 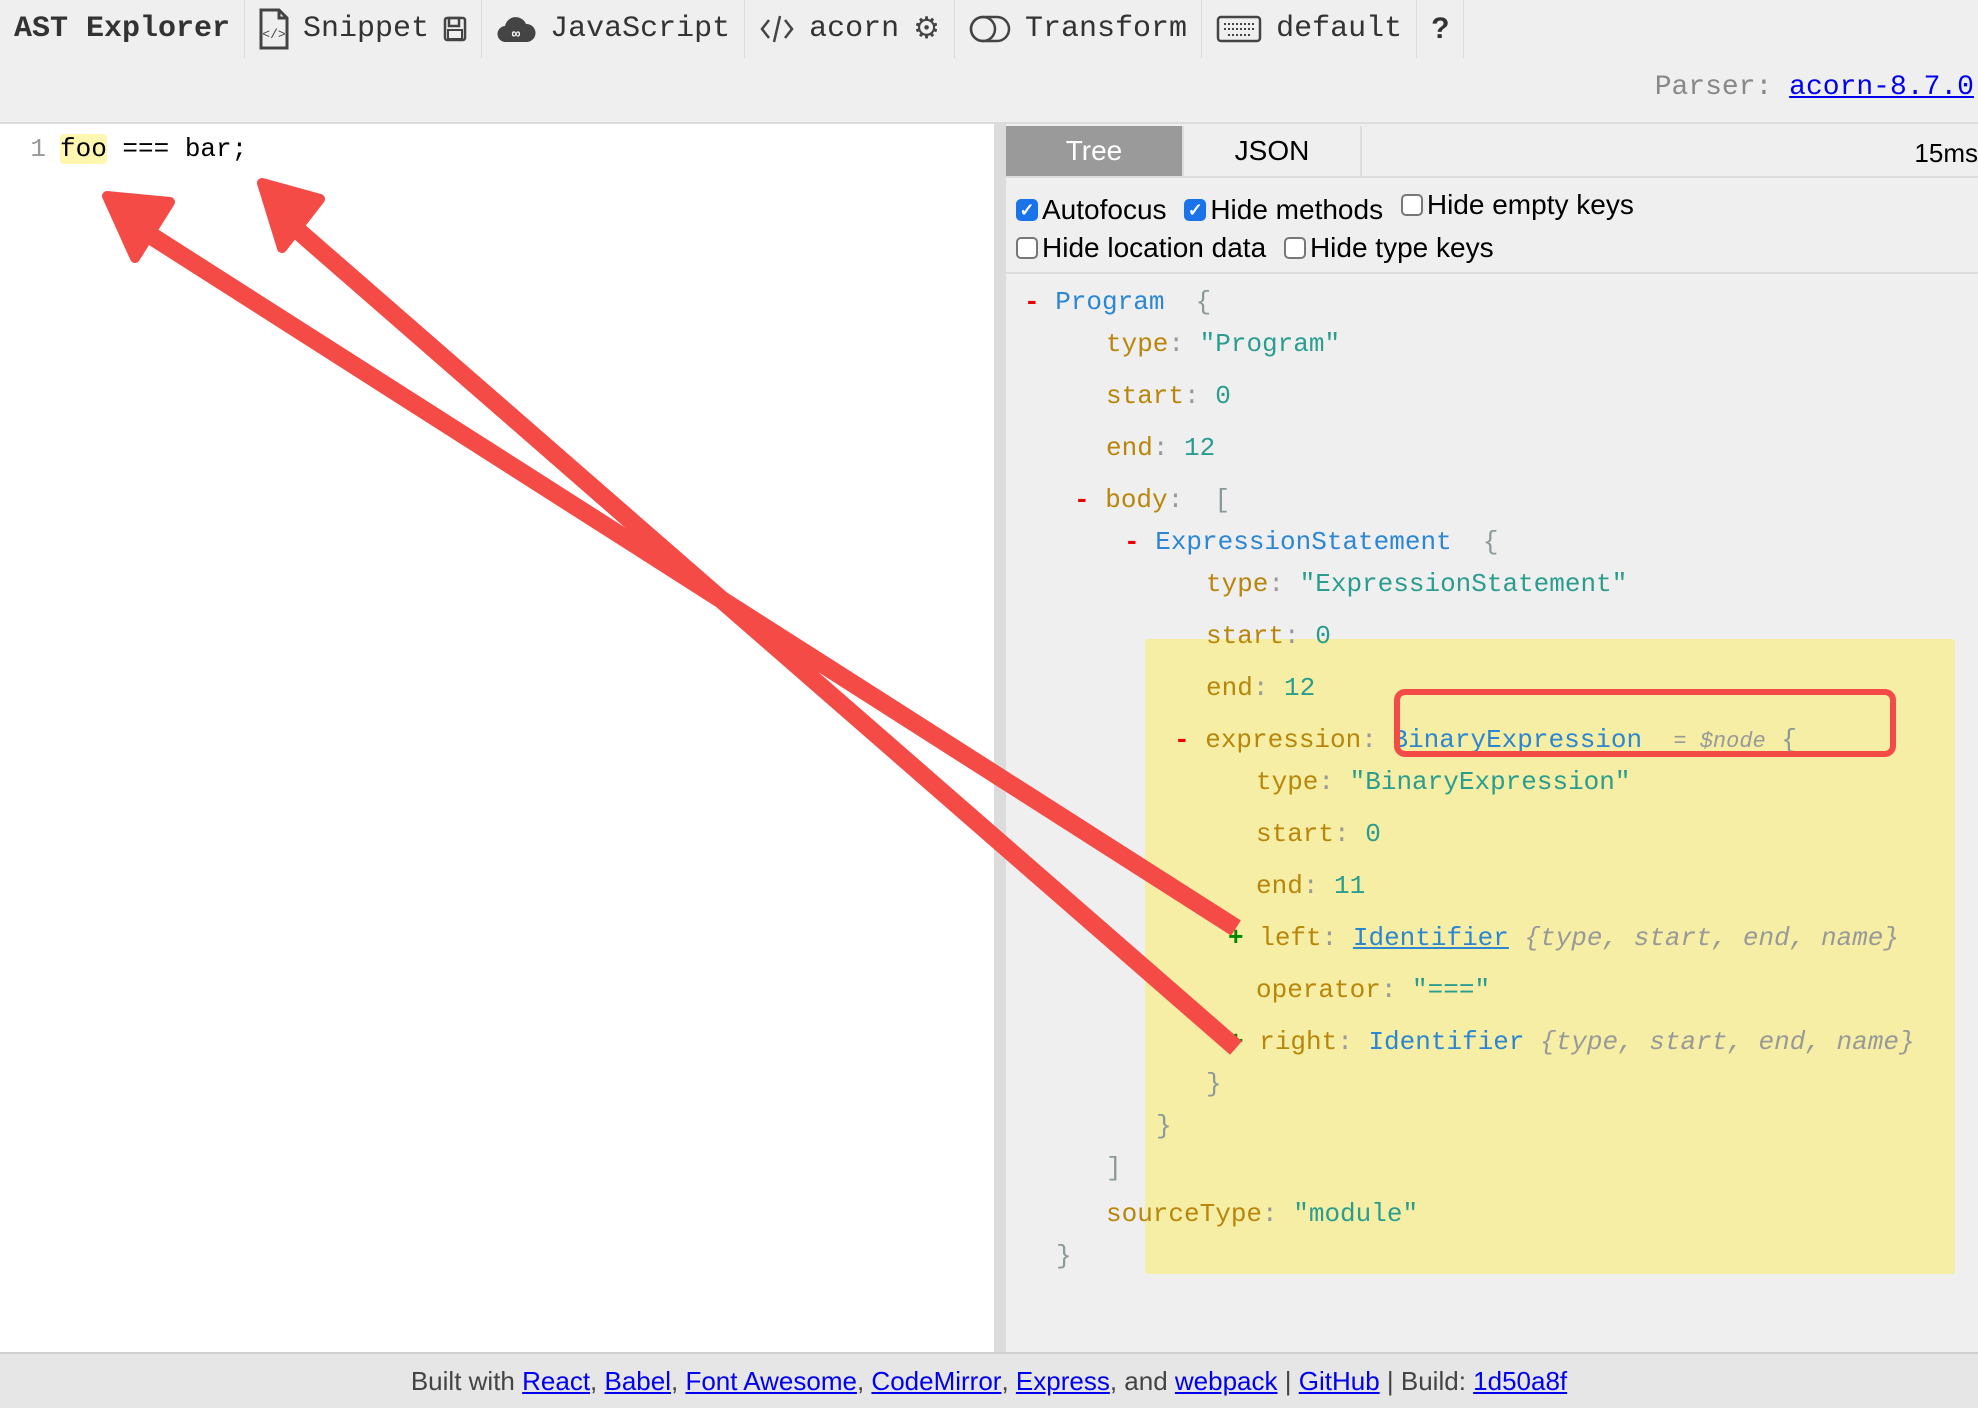 I want to click on option-hide-methods: ✓ Hide methods, so click(x=1283, y=210).